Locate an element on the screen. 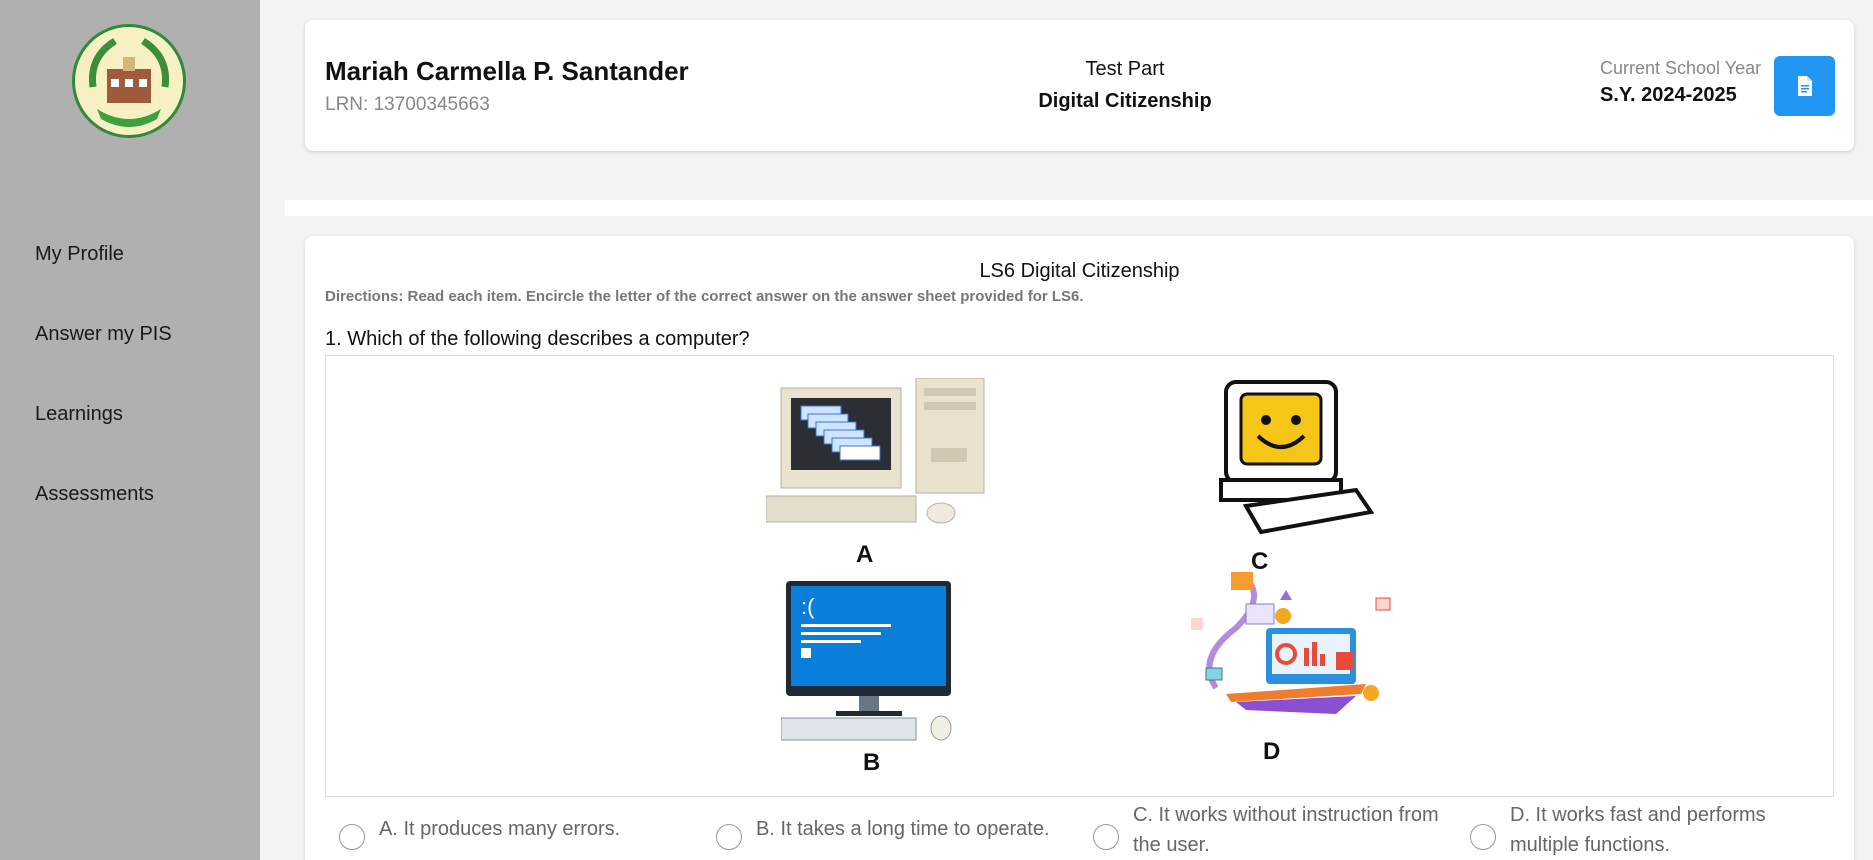 The width and height of the screenshot is (1873, 860). option-b: B. It takes a long time to operate. is located at coordinates (896, 825).